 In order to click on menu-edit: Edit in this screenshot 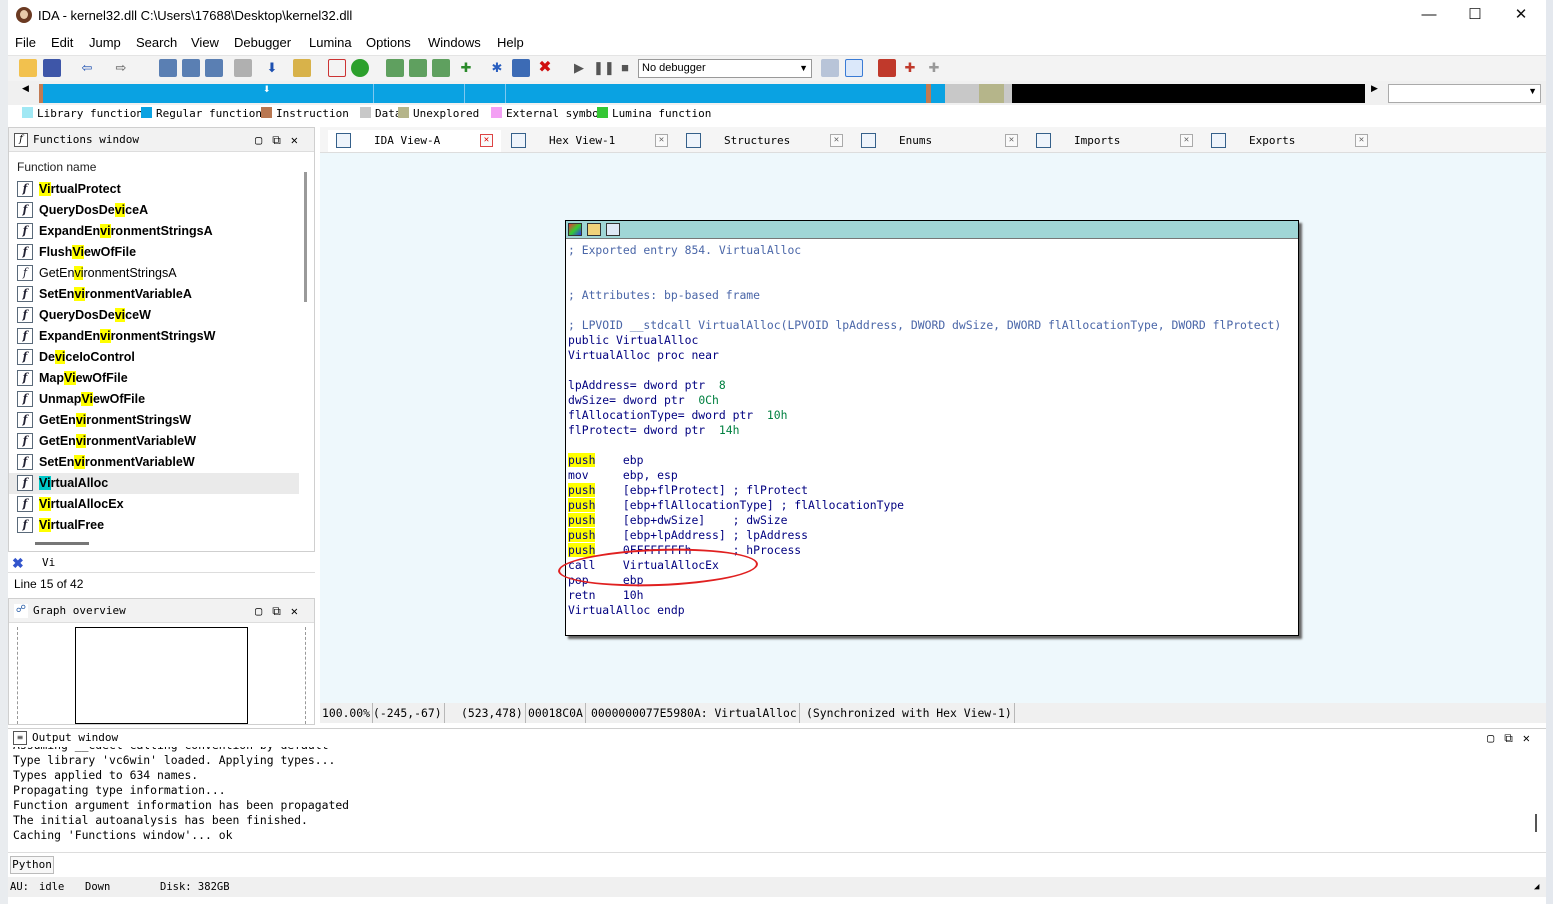, I will do `click(62, 42)`.